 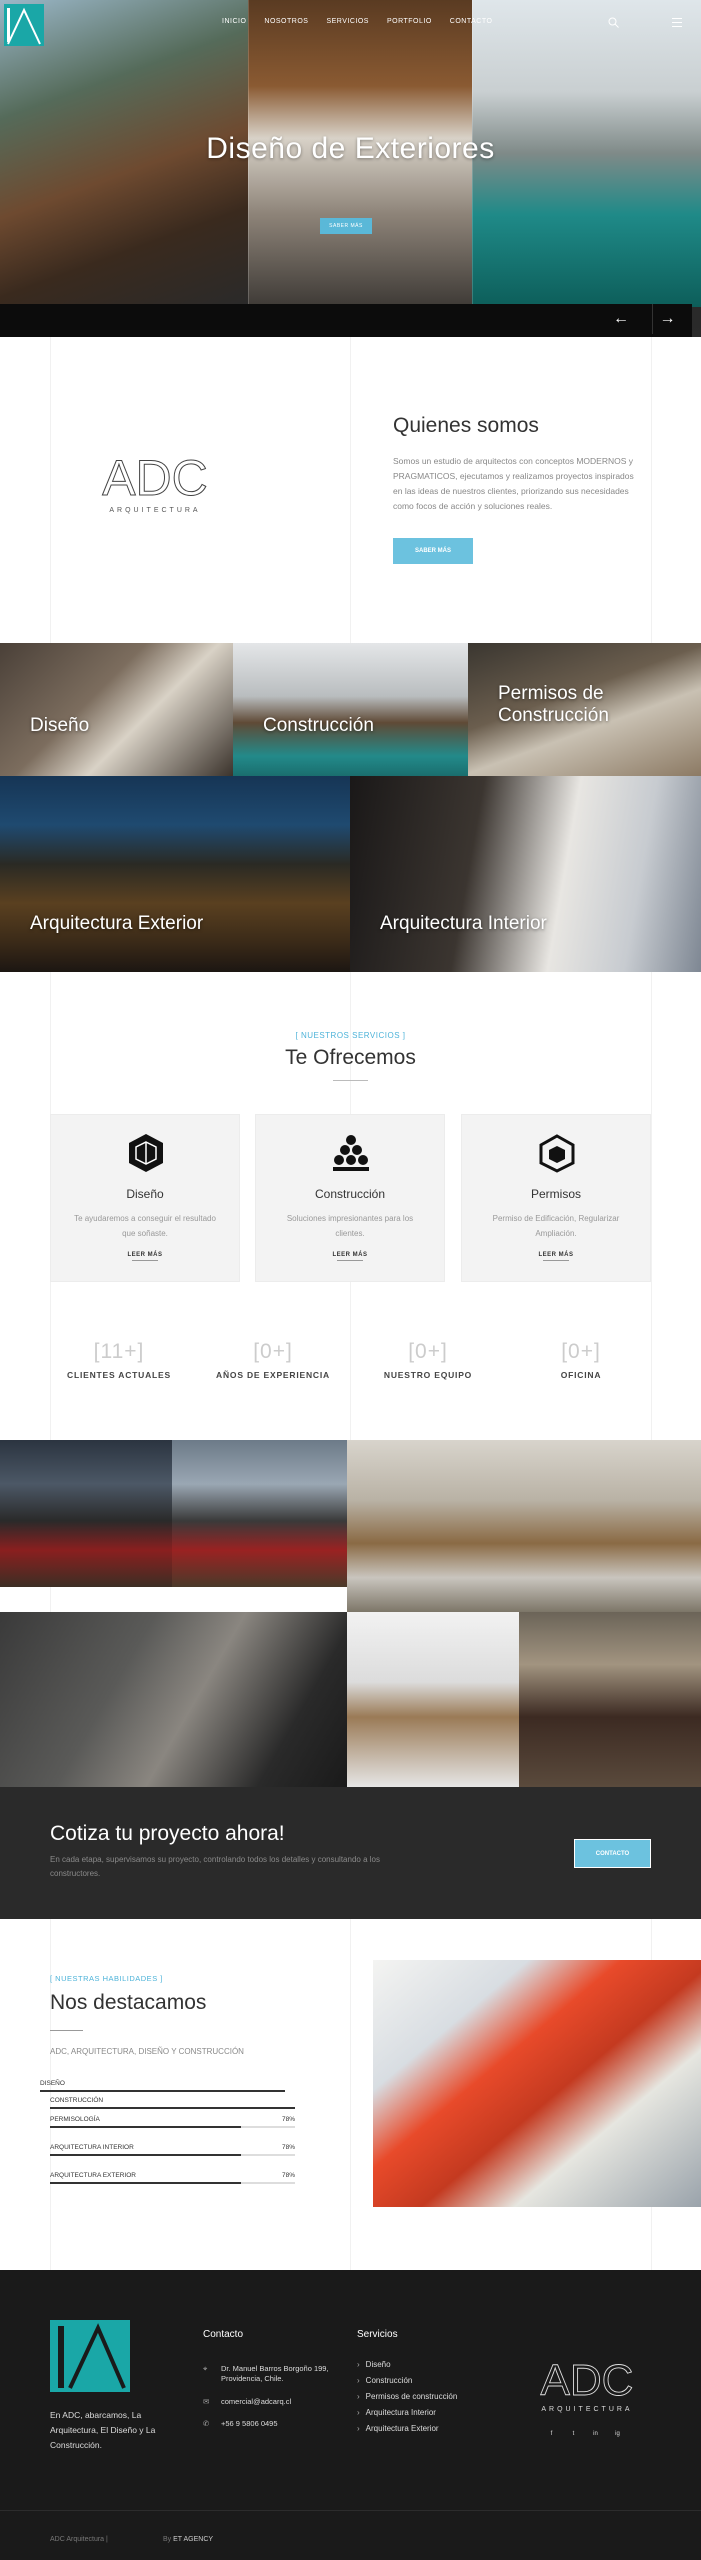 What do you see at coordinates (145, 1194) in the screenshot?
I see `card-title: Diseño` at bounding box center [145, 1194].